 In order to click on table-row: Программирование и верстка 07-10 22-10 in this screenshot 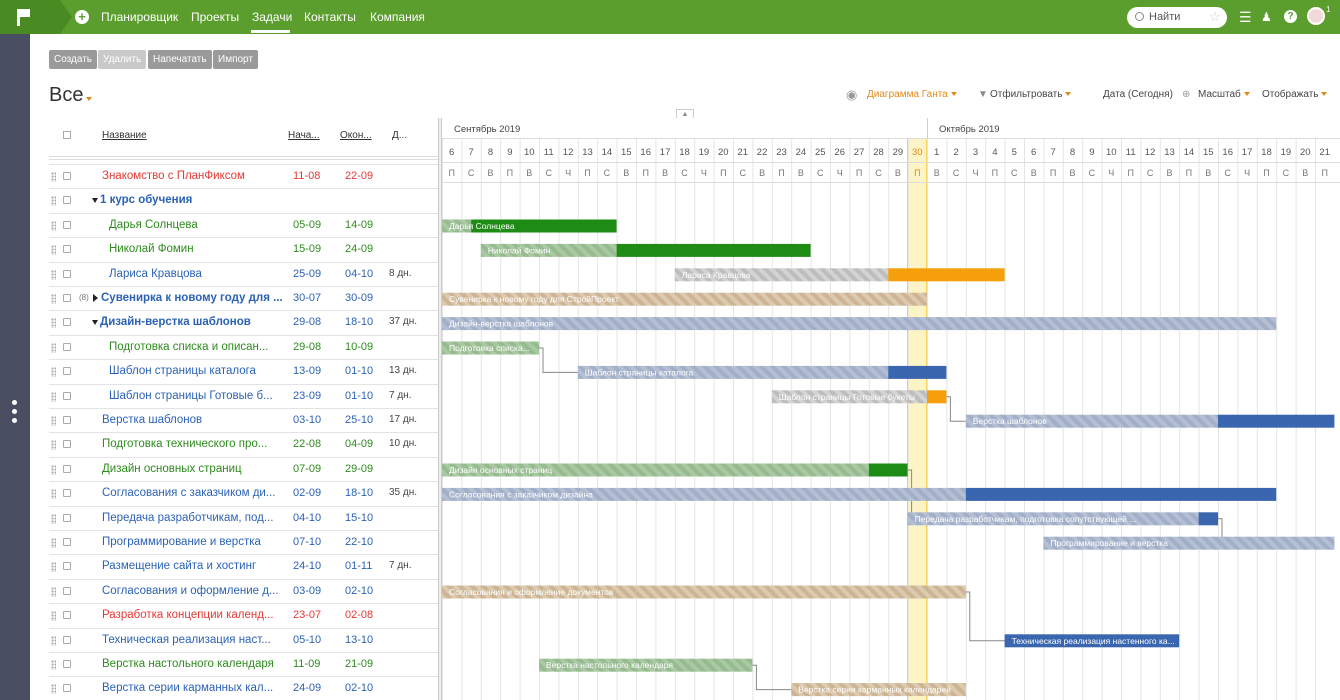, I will do `click(243, 542)`.